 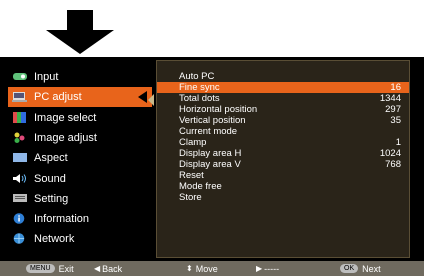 What do you see at coordinates (283, 197) in the screenshot?
I see `menu-row-store: Store` at bounding box center [283, 197].